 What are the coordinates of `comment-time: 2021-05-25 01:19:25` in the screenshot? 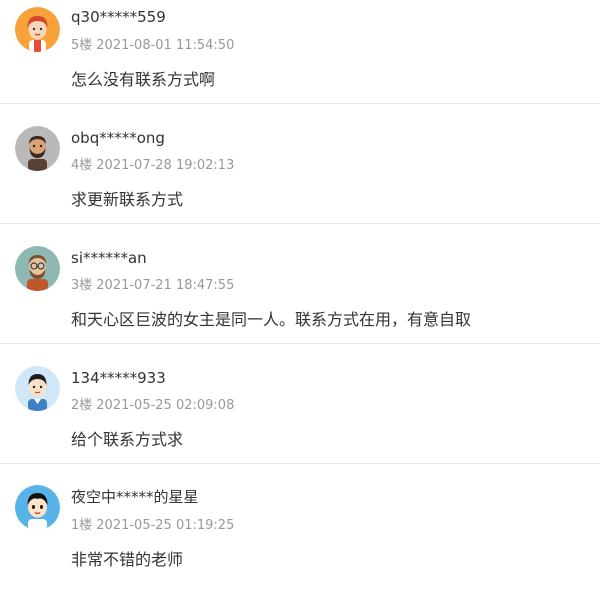 It's located at (165, 525).